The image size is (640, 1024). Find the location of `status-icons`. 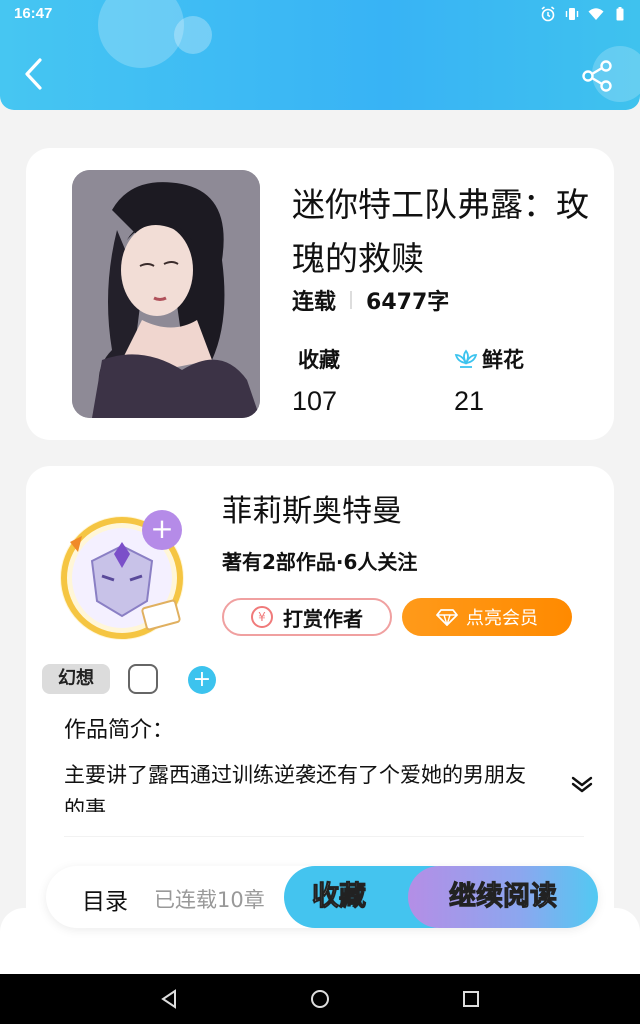

status-icons is located at coordinates (584, 14).